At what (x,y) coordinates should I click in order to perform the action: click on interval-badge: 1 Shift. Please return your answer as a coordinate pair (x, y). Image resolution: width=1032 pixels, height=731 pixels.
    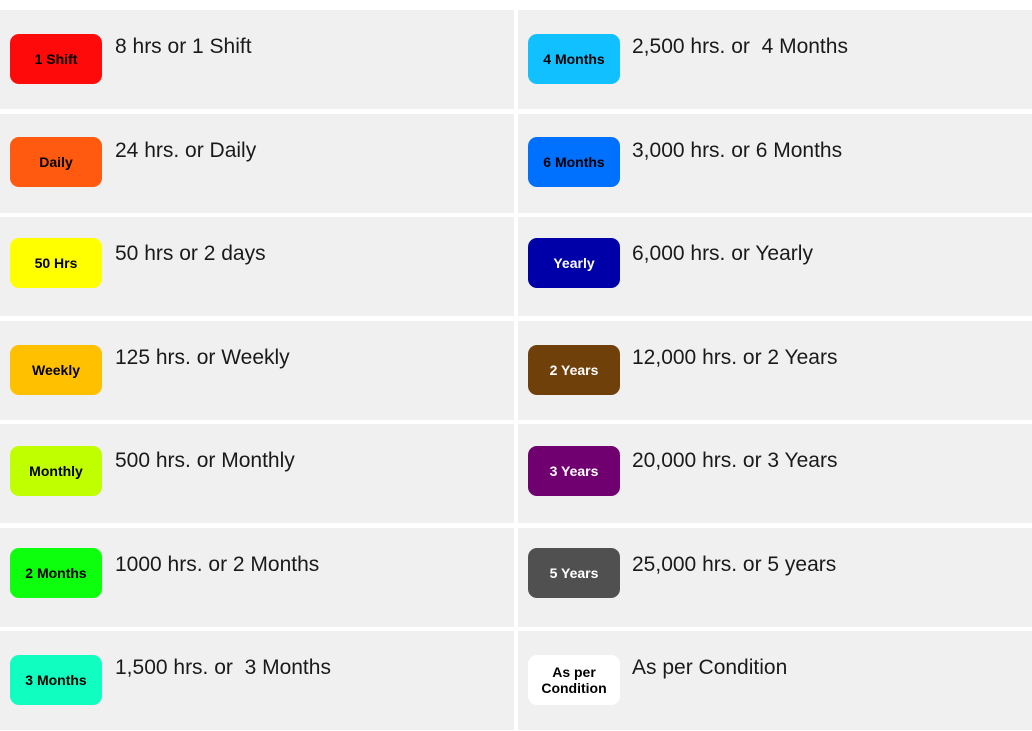
    Looking at the image, I should click on (56, 59).